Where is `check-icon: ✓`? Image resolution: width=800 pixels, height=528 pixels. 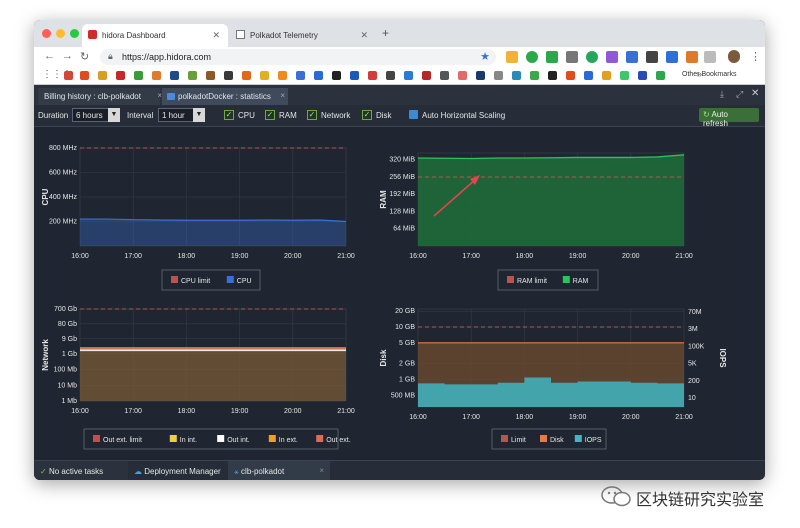 check-icon: ✓ is located at coordinates (43, 471).